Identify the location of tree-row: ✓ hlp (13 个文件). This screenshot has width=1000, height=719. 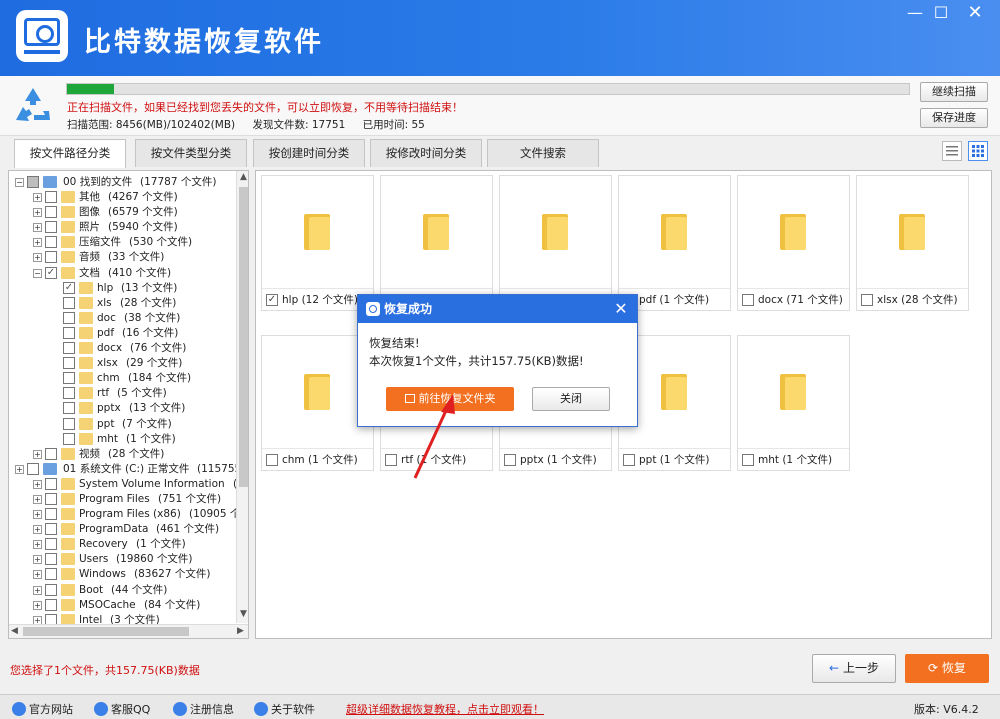
(123, 288).